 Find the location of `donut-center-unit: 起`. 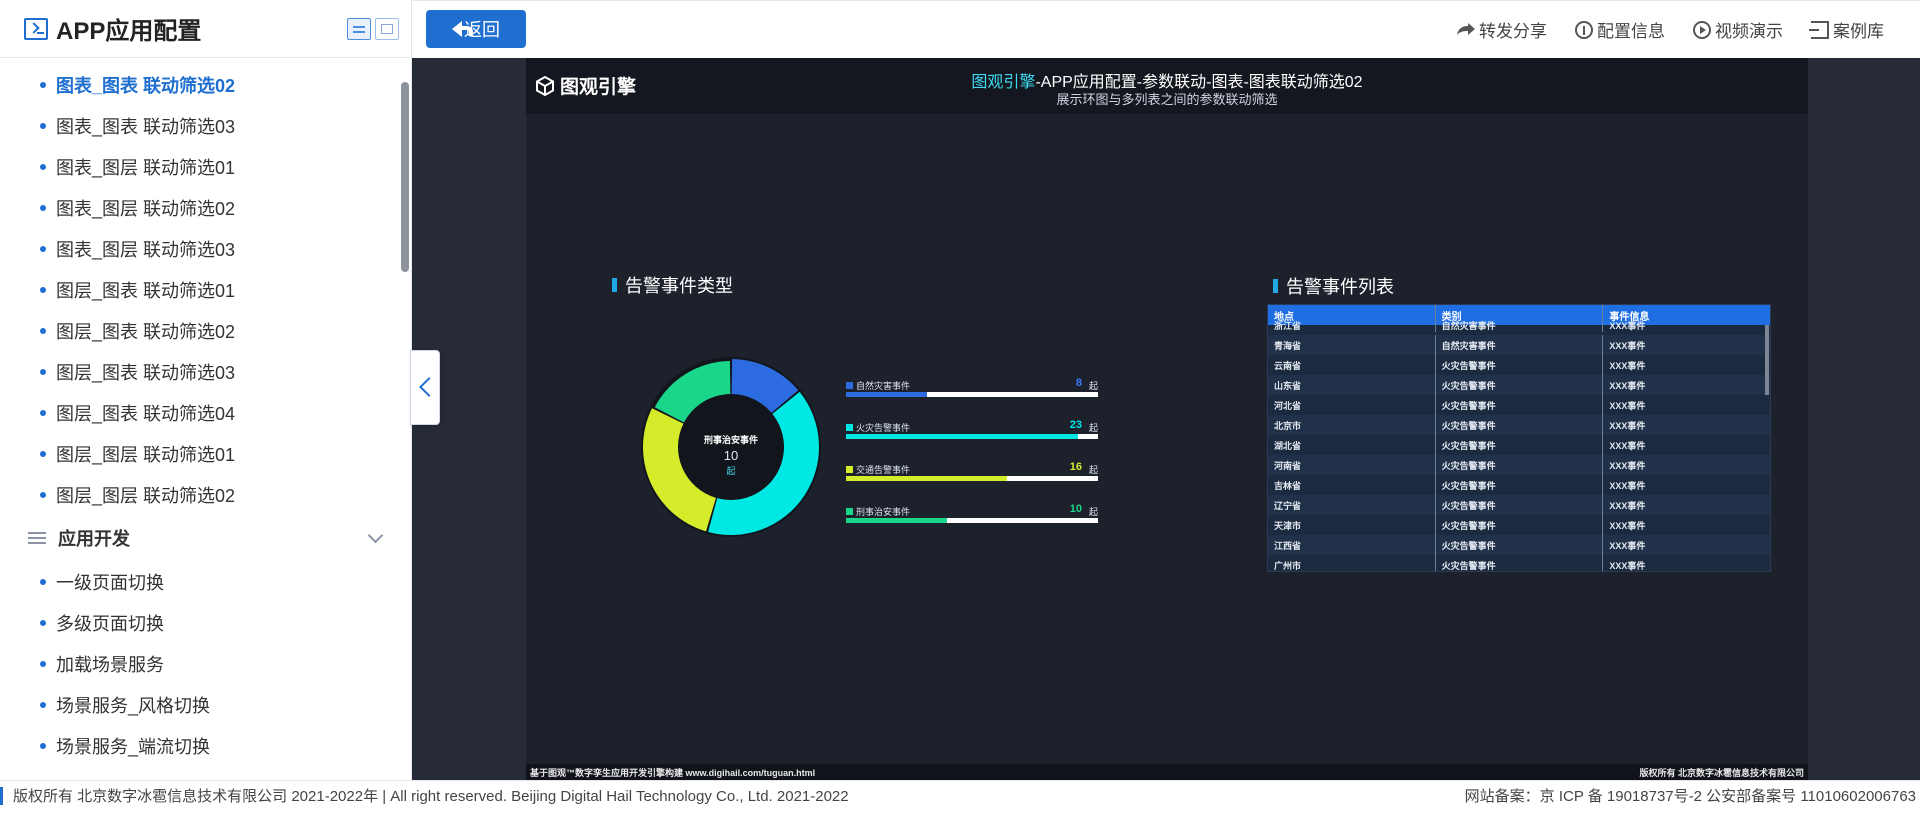

donut-center-unit: 起 is located at coordinates (730, 471).